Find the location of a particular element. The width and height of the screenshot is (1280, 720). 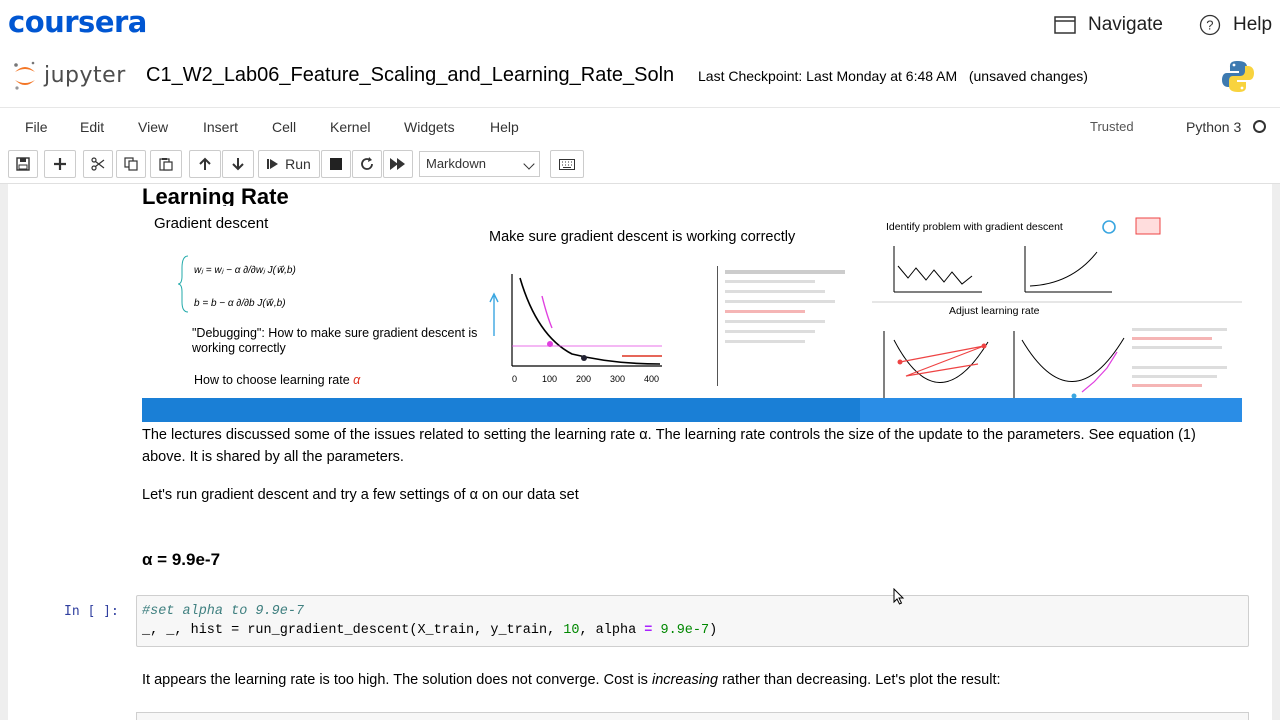

menu-kernel: Kernel is located at coordinates (350, 127).